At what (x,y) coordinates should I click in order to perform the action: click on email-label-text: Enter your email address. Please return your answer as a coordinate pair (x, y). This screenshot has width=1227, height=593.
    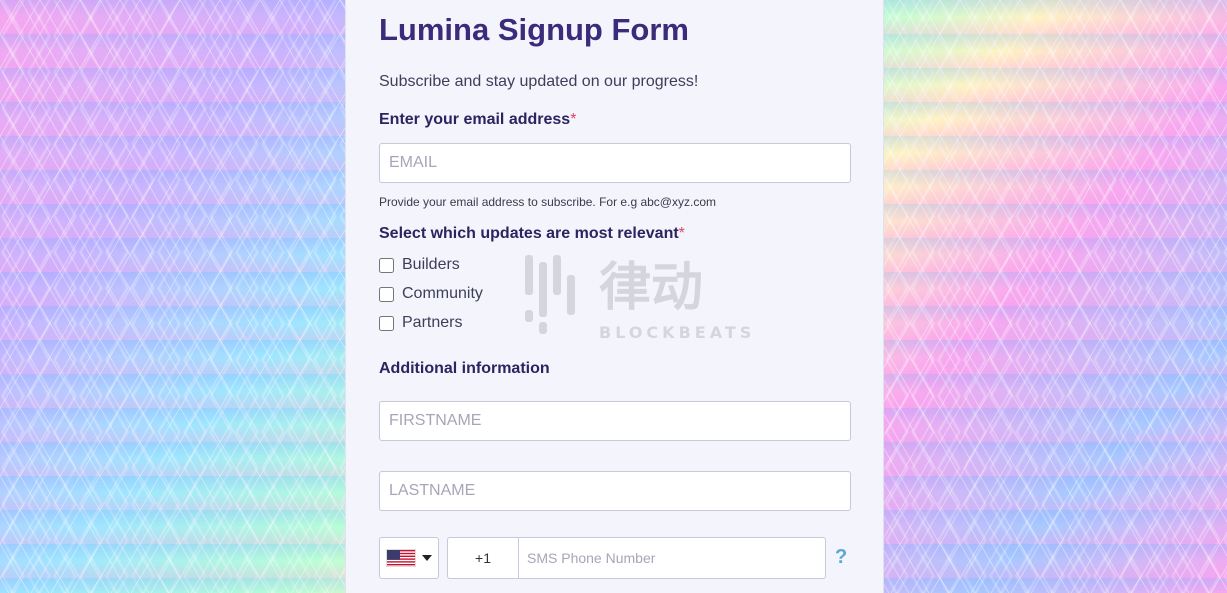
    Looking at the image, I should click on (475, 119).